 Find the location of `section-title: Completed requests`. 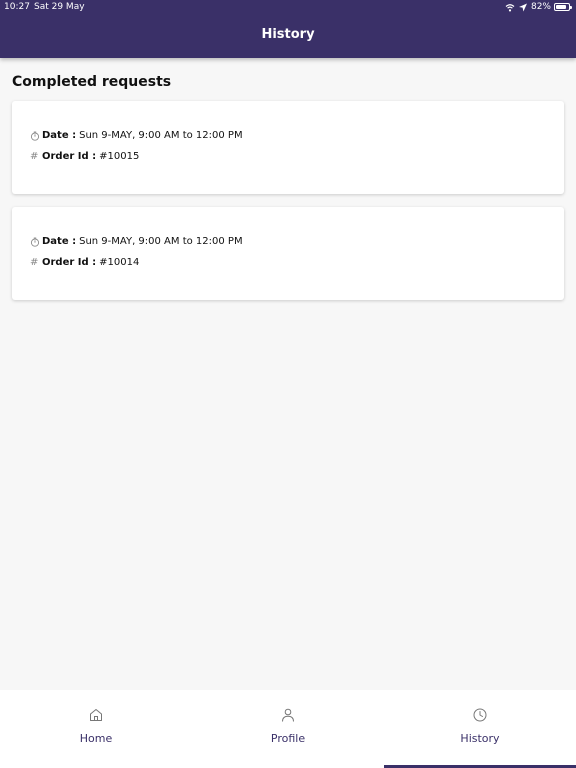

section-title: Completed requests is located at coordinates (92, 82).